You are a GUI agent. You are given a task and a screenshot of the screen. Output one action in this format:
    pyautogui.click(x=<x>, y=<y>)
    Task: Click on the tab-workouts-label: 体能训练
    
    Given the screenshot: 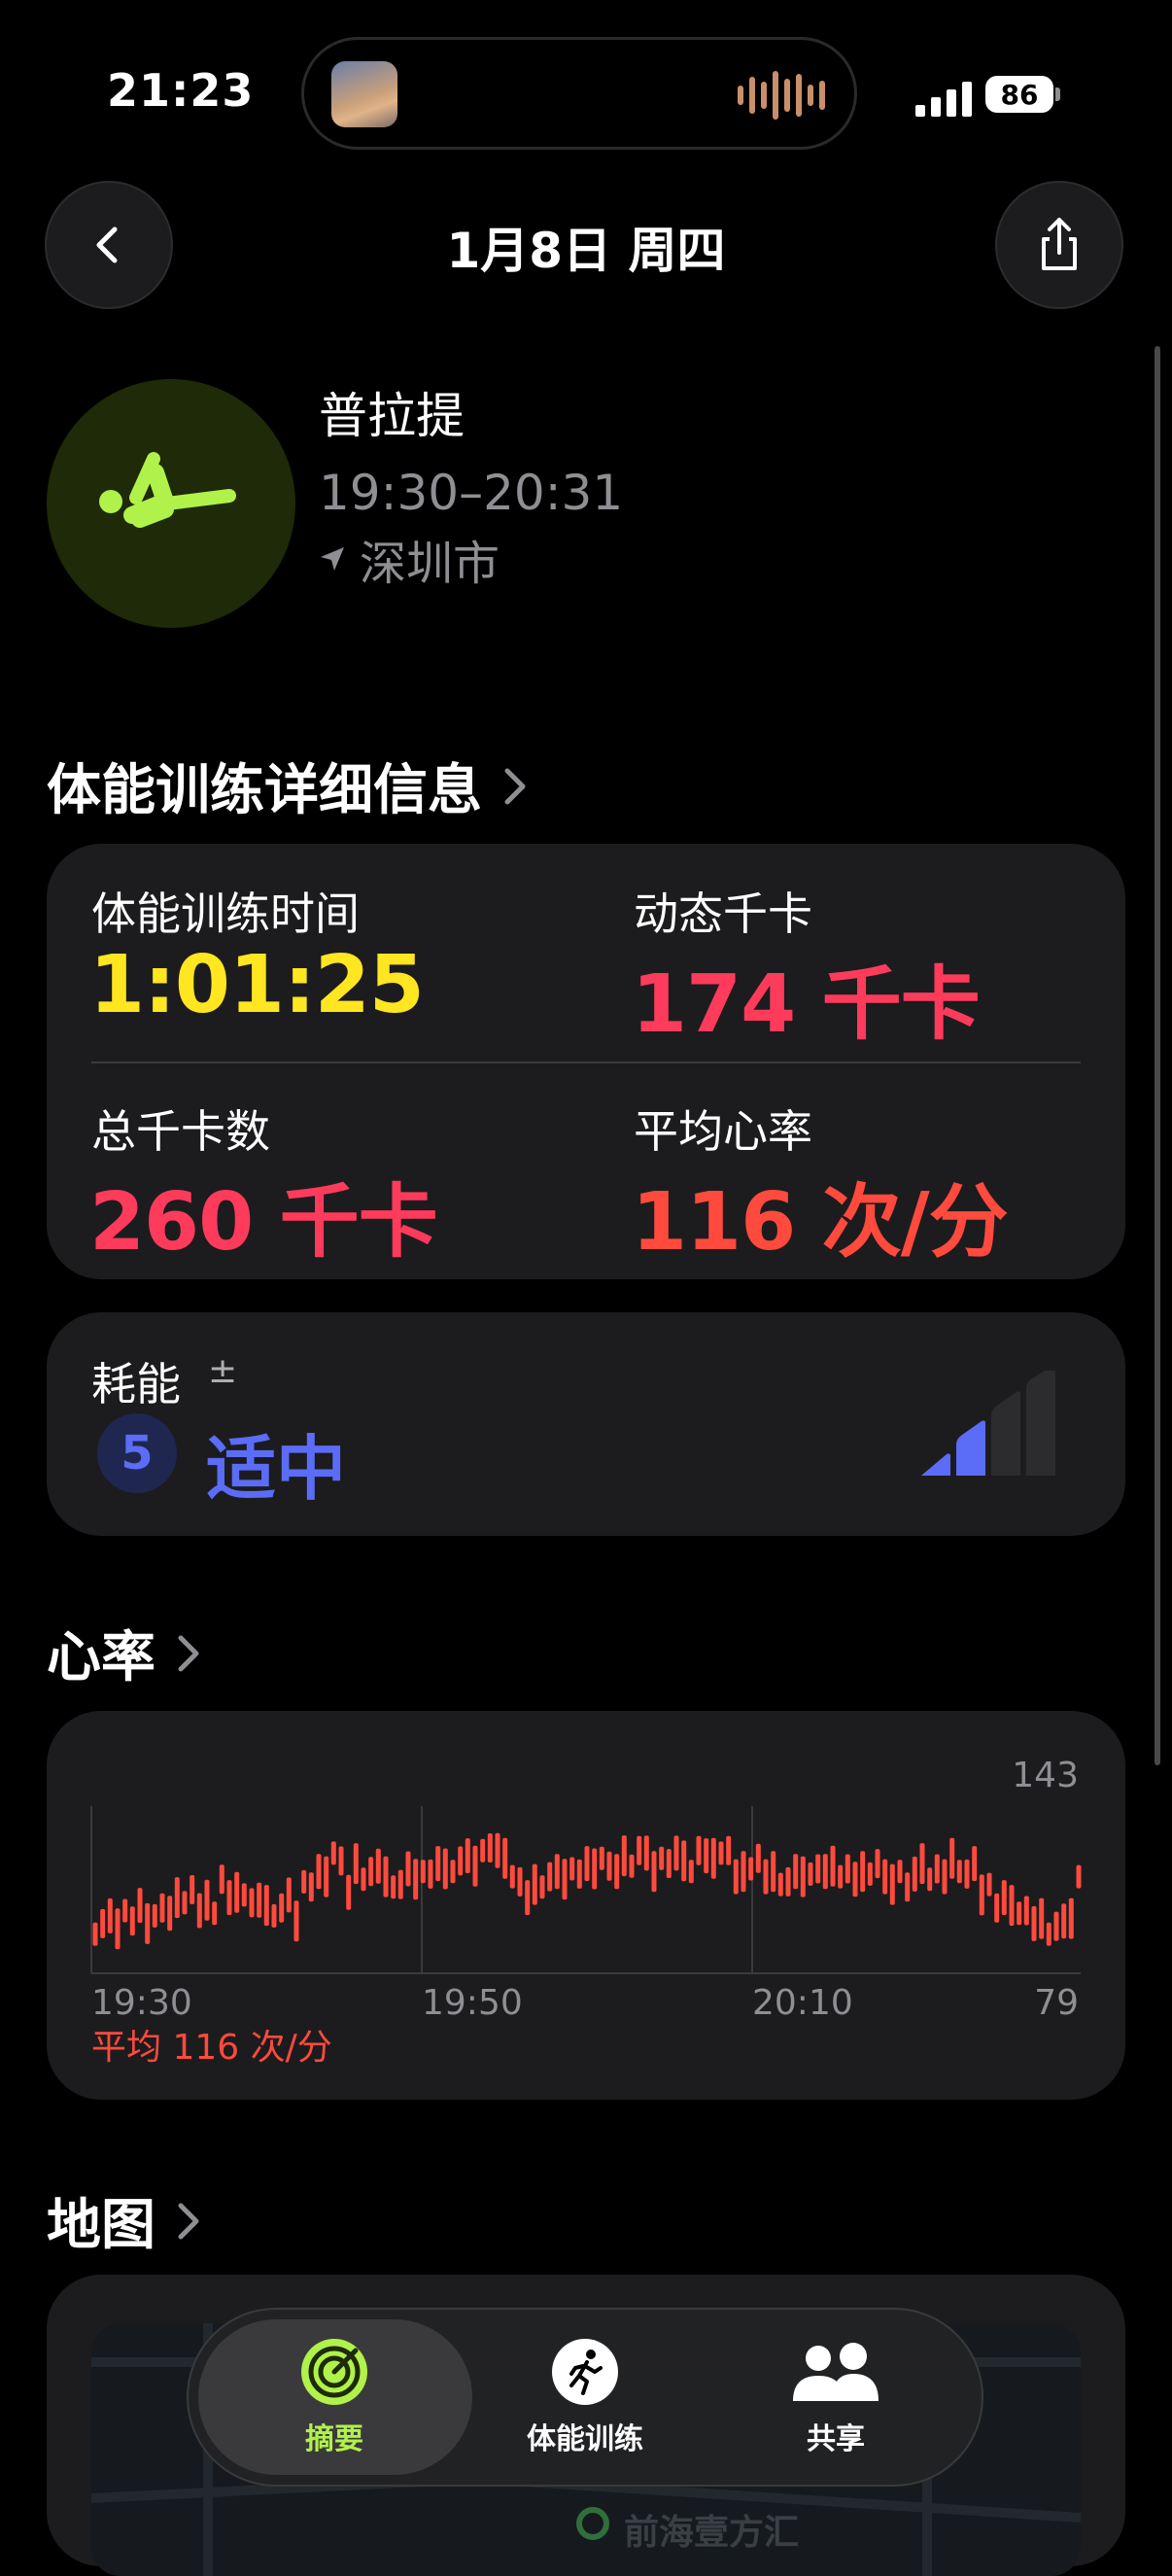 What is the action you would take?
    pyautogui.click(x=585, y=2439)
    